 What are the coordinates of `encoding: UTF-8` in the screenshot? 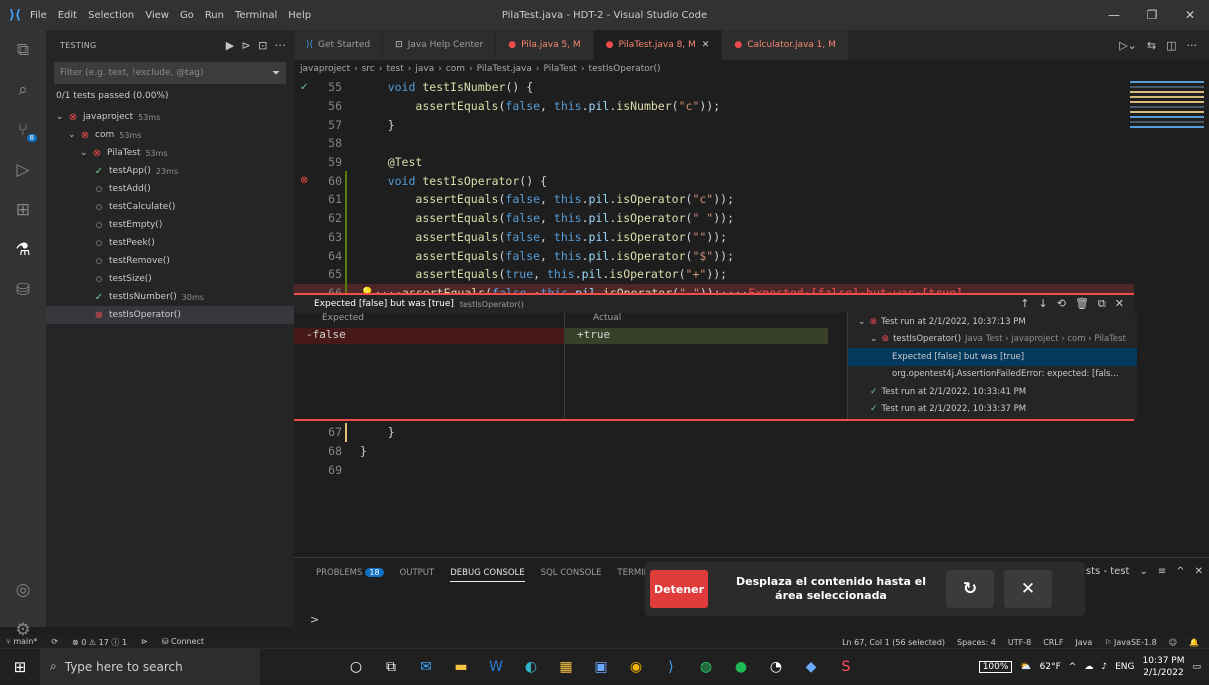 It's located at (1019, 642).